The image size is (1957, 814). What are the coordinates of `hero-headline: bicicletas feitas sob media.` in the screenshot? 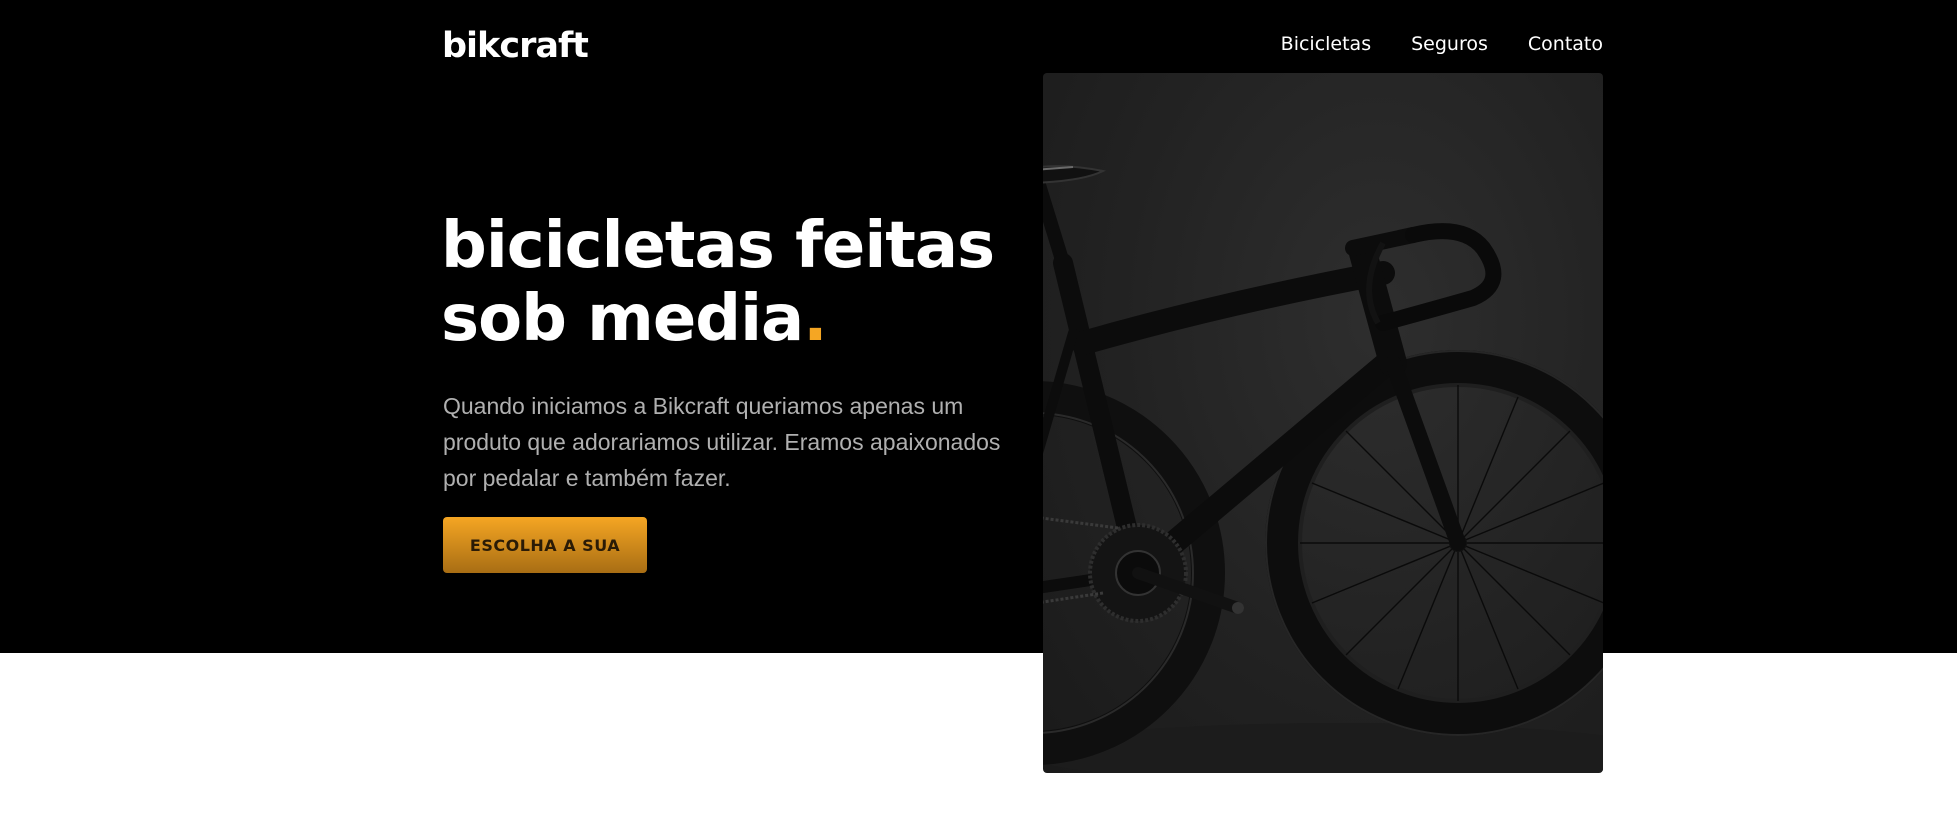 It's located at (731, 283).